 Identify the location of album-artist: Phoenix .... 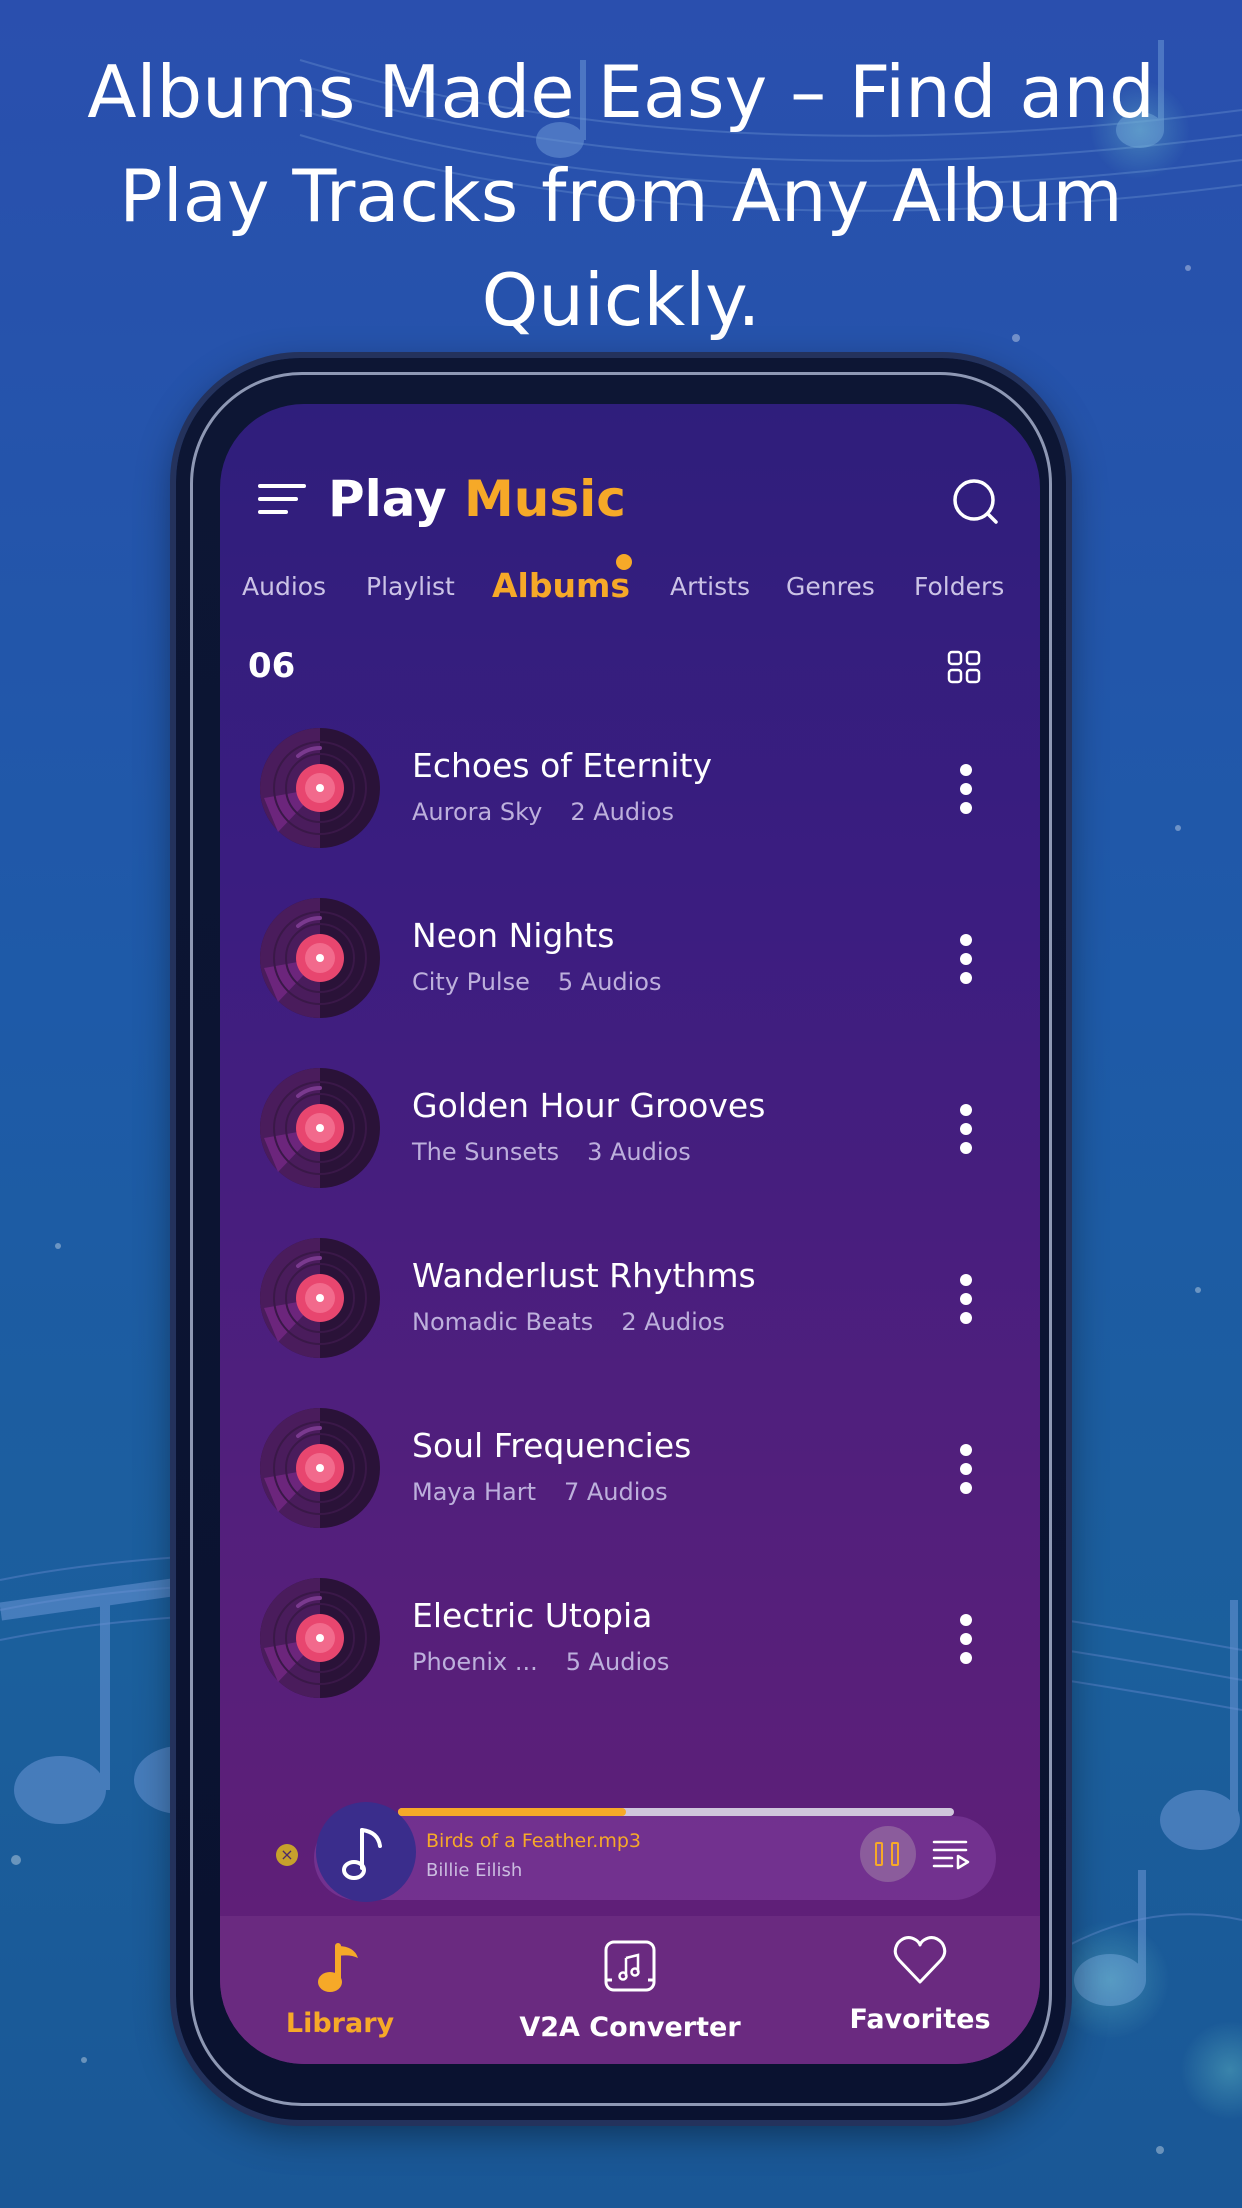
(475, 1662).